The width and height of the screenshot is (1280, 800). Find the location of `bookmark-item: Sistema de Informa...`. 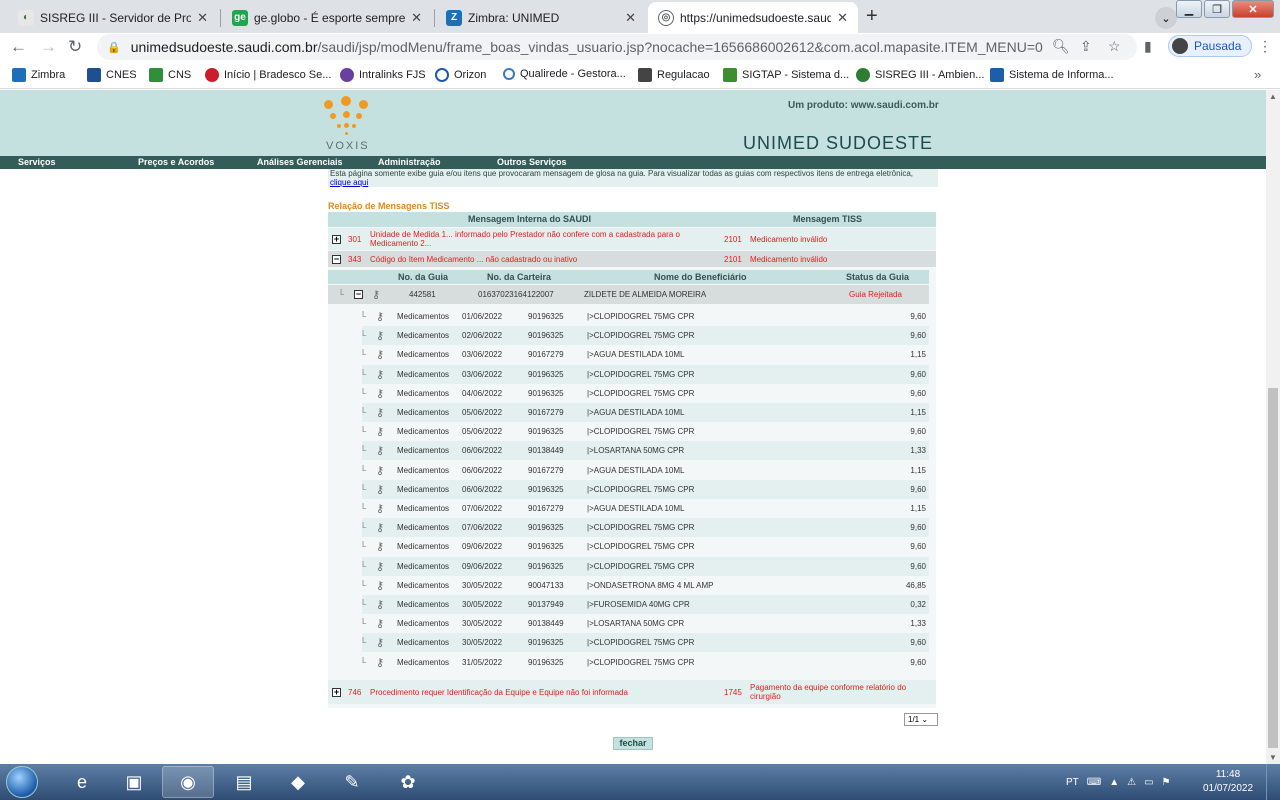

bookmark-item: Sistema de Informa... is located at coordinates (1052, 75).